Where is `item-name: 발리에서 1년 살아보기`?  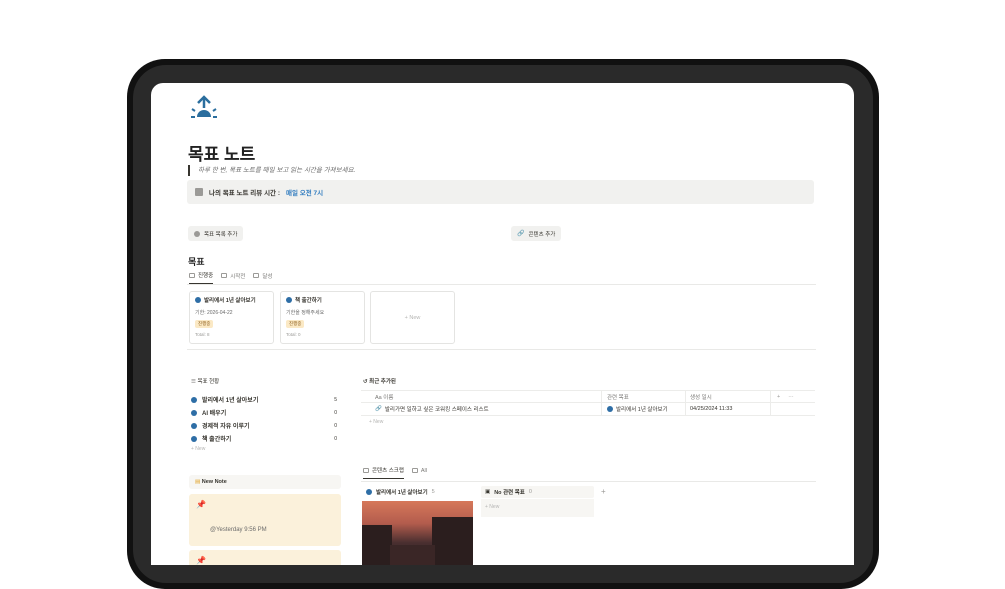
item-name: 발리에서 1년 살아보기 is located at coordinates (230, 401).